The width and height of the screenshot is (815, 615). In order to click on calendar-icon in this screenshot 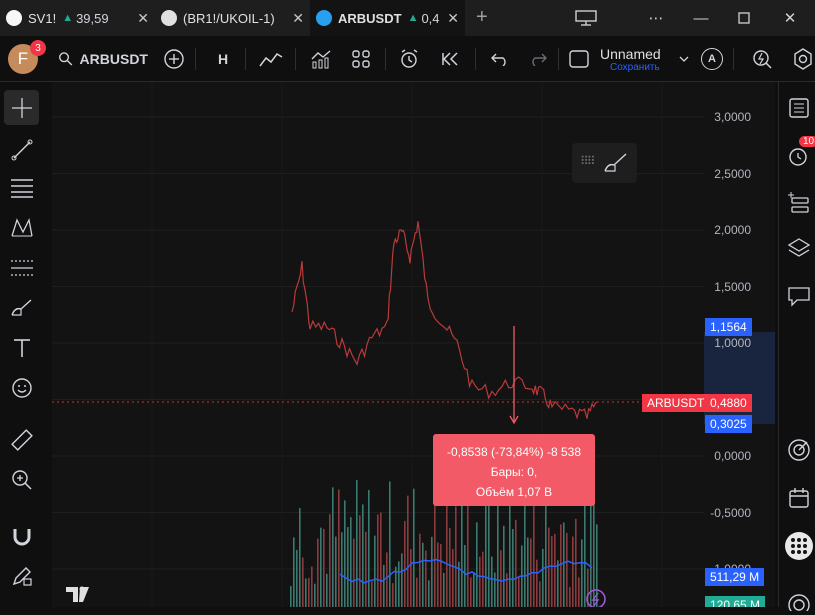, I will do `click(799, 498)`.